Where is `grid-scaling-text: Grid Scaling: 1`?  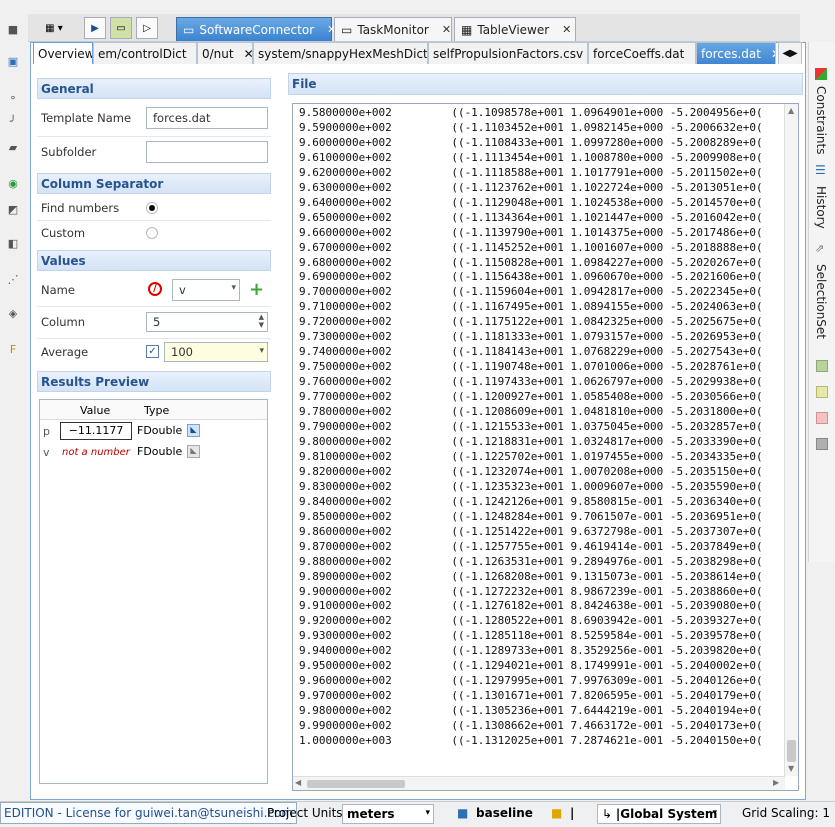
grid-scaling-text: Grid Scaling: 1 is located at coordinates (786, 813).